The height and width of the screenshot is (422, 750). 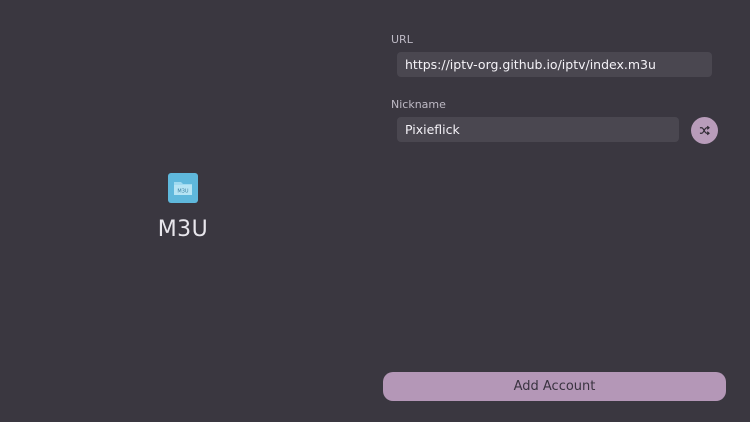 I want to click on m3u-folder-icon: M3U, so click(x=183, y=187).